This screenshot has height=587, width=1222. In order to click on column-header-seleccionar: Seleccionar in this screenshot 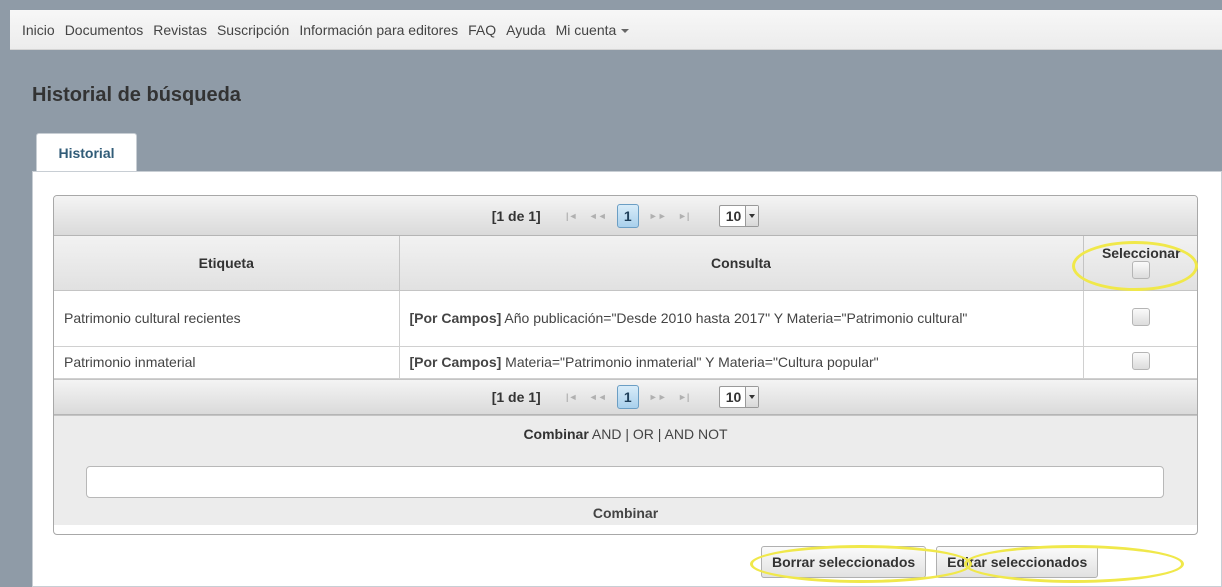, I will do `click(1140, 263)`.